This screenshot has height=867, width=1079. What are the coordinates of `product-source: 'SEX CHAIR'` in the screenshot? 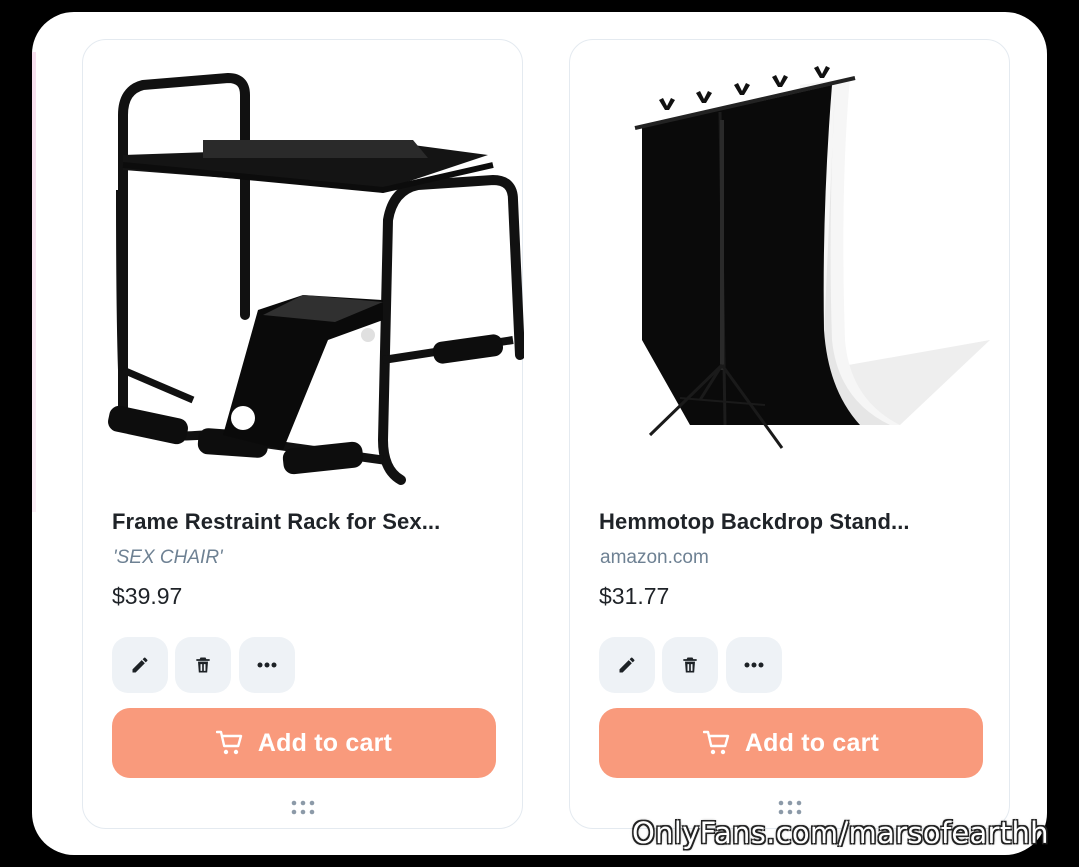 It's located at (168, 557).